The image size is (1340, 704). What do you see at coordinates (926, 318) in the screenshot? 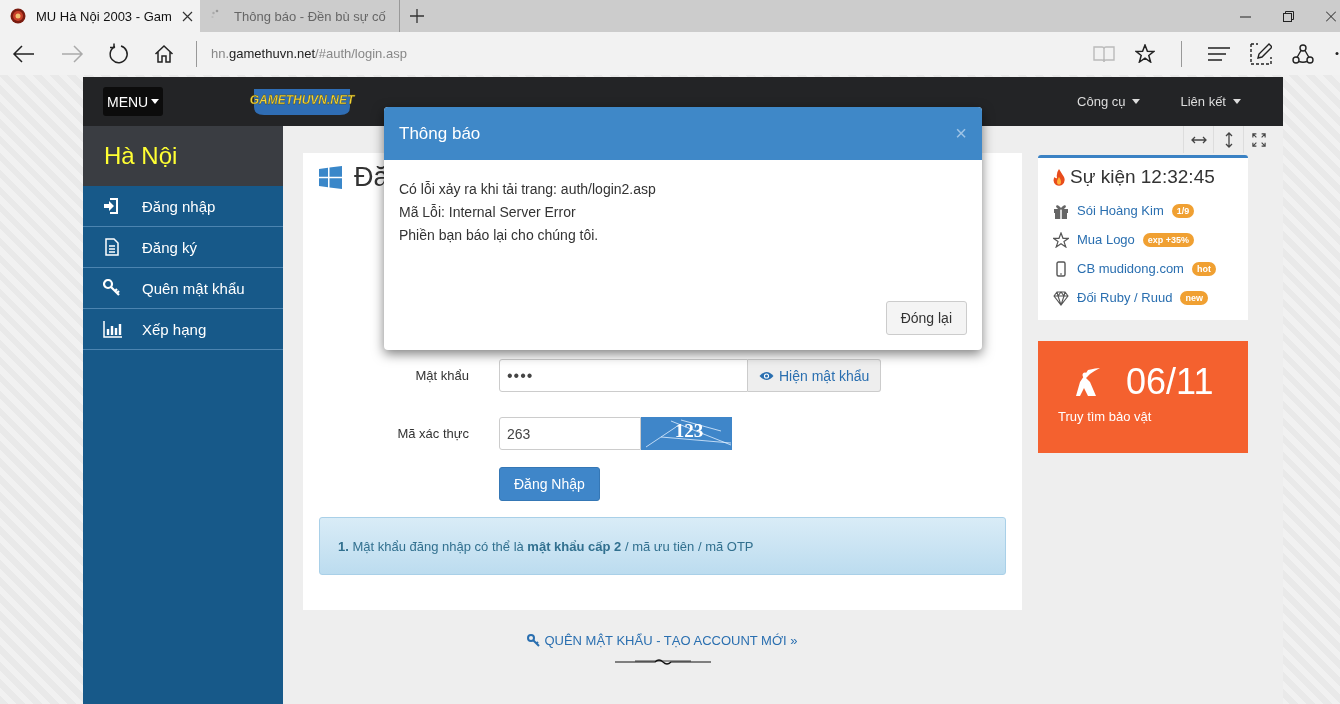
I see `close-dialog-button: Đóng lại` at bounding box center [926, 318].